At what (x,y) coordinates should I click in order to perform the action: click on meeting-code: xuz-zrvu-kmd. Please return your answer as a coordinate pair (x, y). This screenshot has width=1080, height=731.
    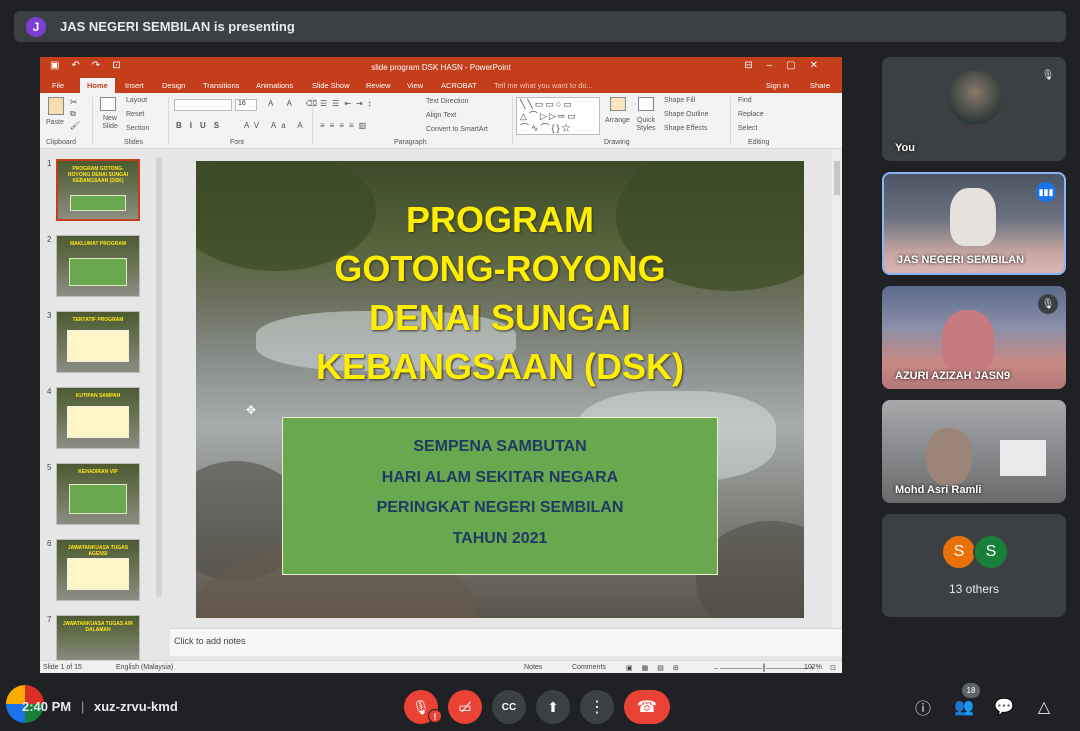
    Looking at the image, I should click on (136, 706).